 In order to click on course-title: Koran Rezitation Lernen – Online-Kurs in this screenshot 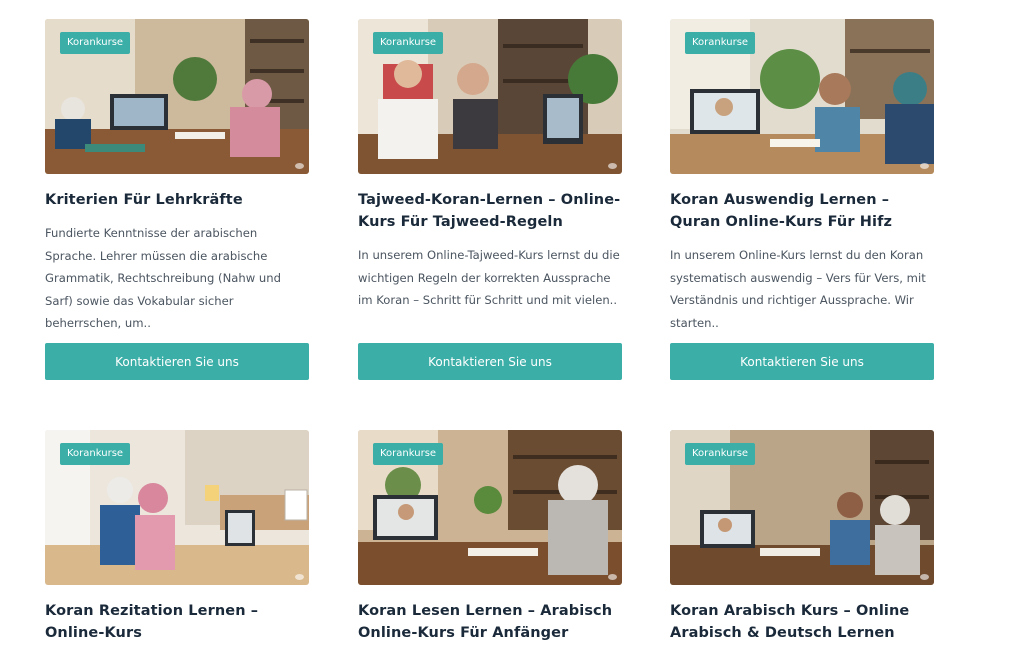, I will do `click(177, 622)`.